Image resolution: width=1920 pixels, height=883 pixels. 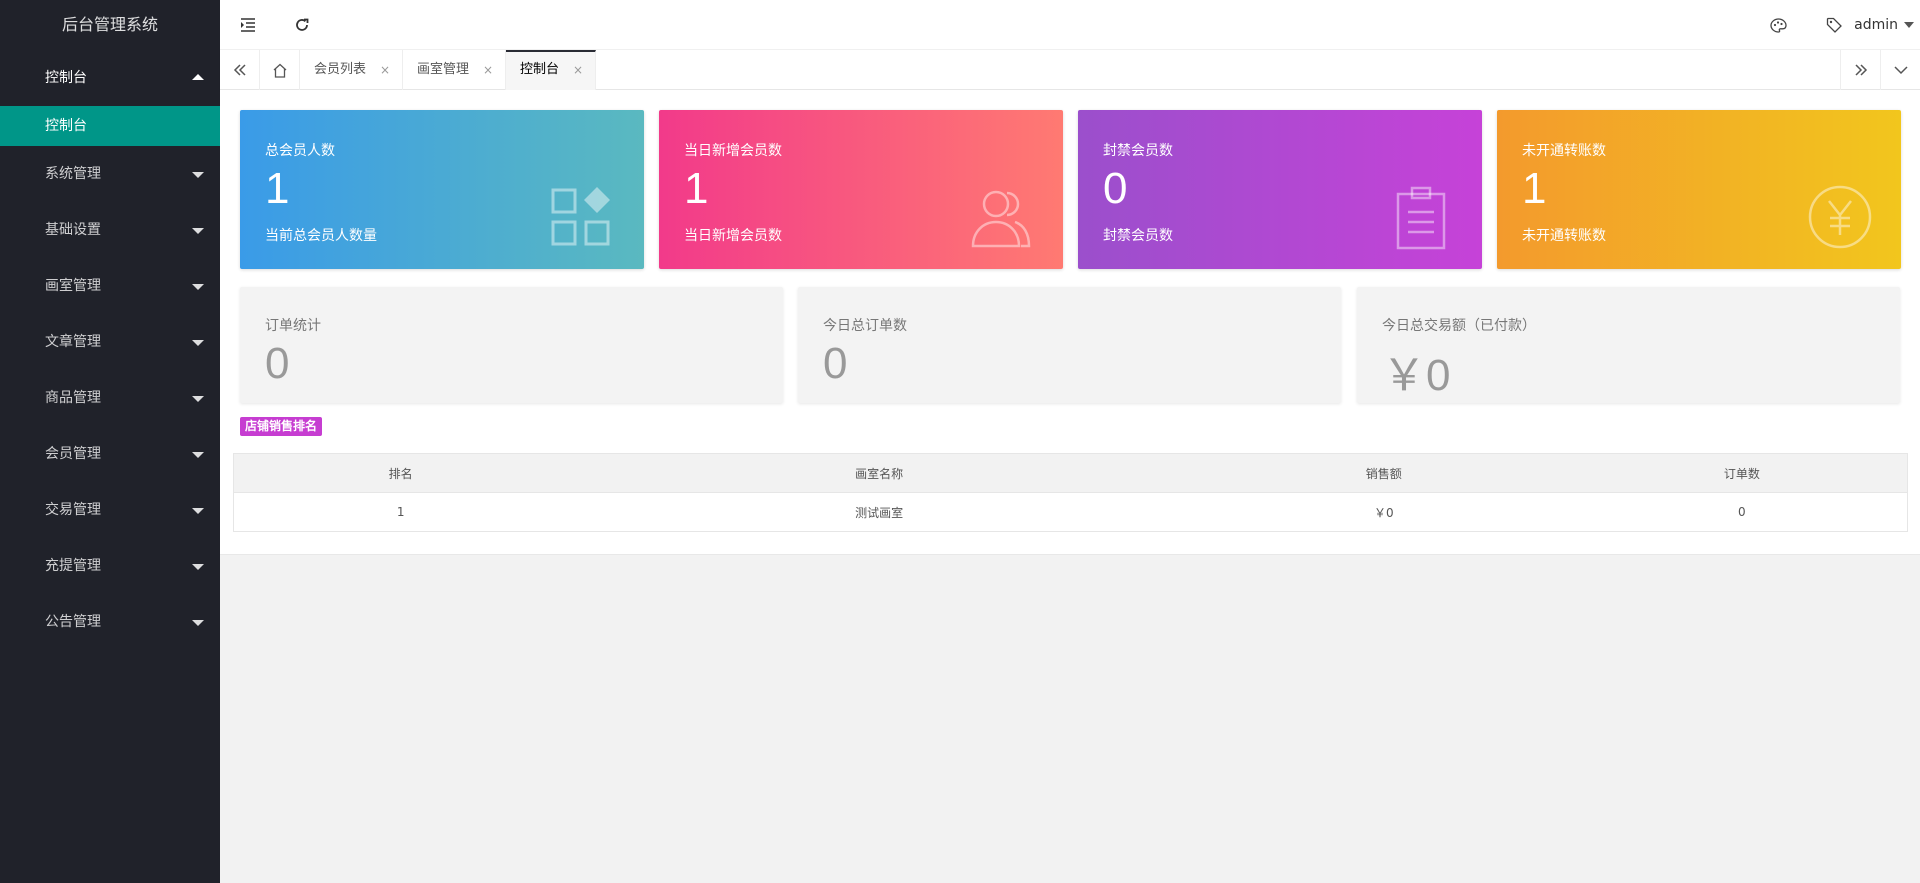 I want to click on sidebar-item-deposit-withdraw: 充提管理, so click(x=110, y=566).